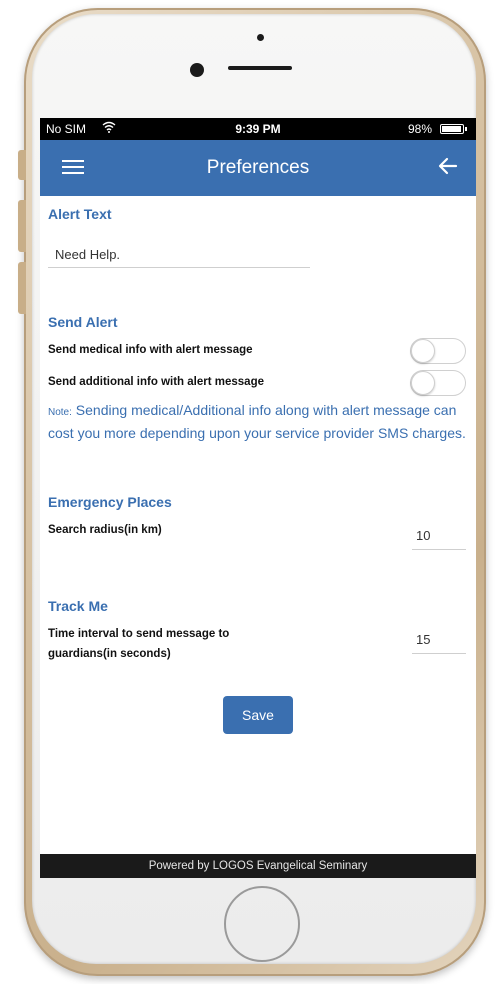 This screenshot has height=984, width=496. I want to click on battery-percent: 98%, so click(419, 129).